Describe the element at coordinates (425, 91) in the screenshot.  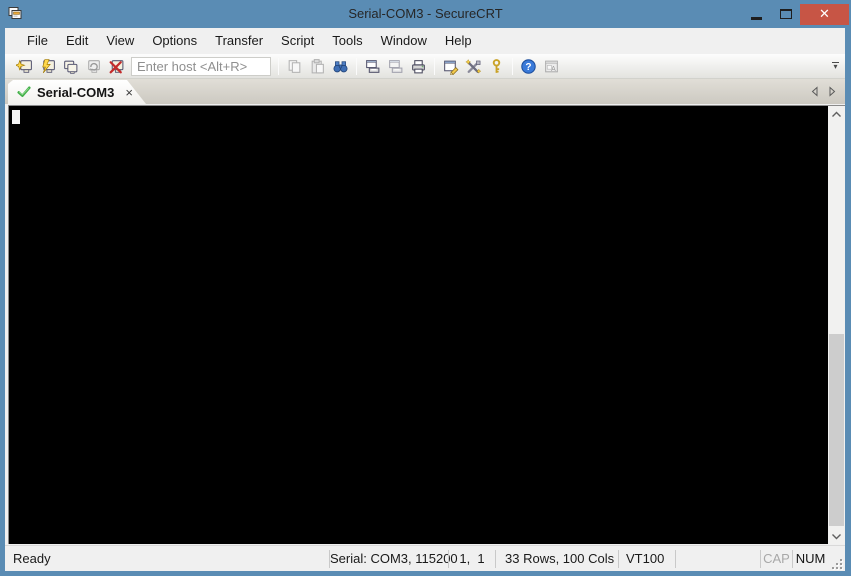
I see `tabbar: Serial-COM3 ×` at that location.